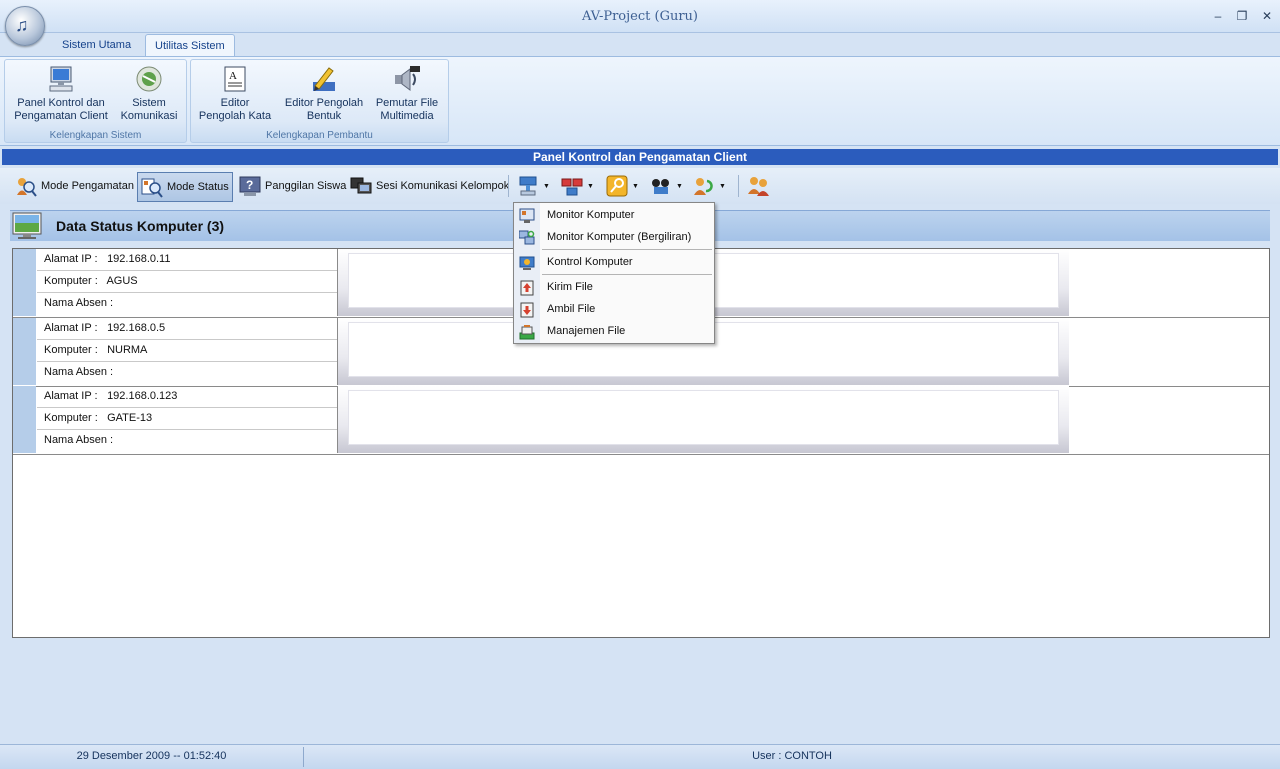 The image size is (1280, 769). I want to click on menu-item-monitor-bergiliran: Monitor Komputer (Bergiliran), so click(614, 237).